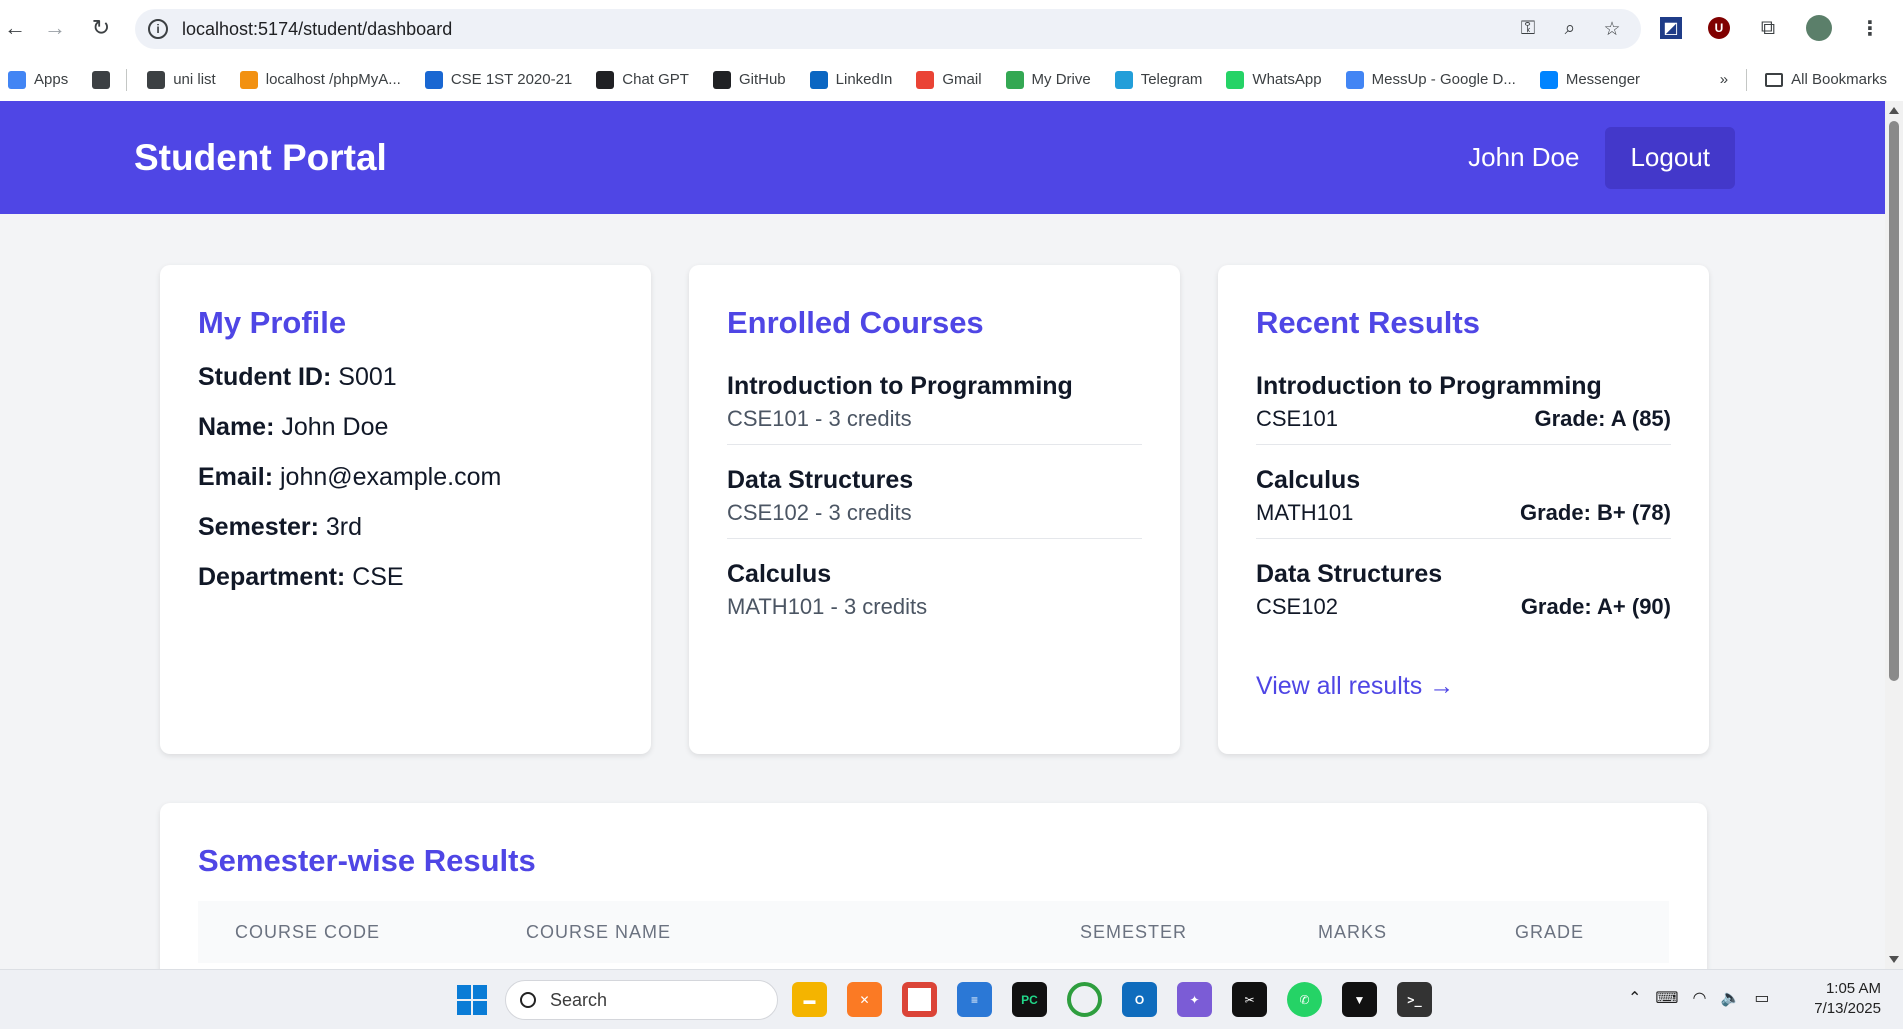 Image resolution: width=1903 pixels, height=1029 pixels. Describe the element at coordinates (1359, 999) in the screenshot. I see `app-icon: ▼` at that location.